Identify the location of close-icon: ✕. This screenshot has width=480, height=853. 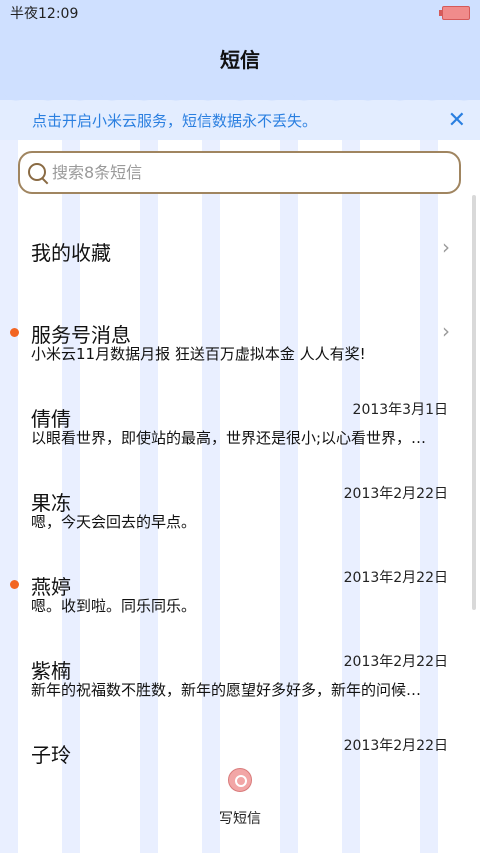
(457, 120).